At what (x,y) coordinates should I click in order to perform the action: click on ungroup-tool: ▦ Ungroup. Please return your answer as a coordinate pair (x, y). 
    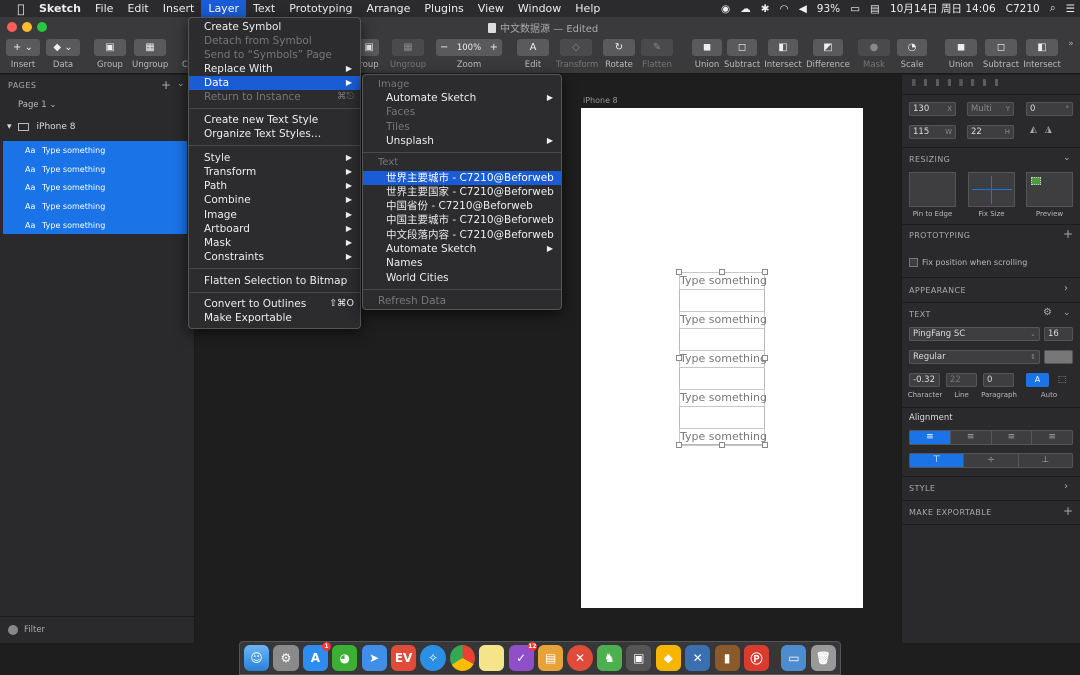
    Looking at the image, I should click on (150, 54).